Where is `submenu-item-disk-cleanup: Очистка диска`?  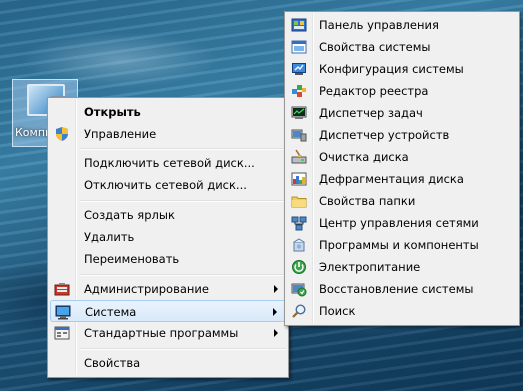 submenu-item-disk-cleanup: Очистка диска is located at coordinates (402, 157).